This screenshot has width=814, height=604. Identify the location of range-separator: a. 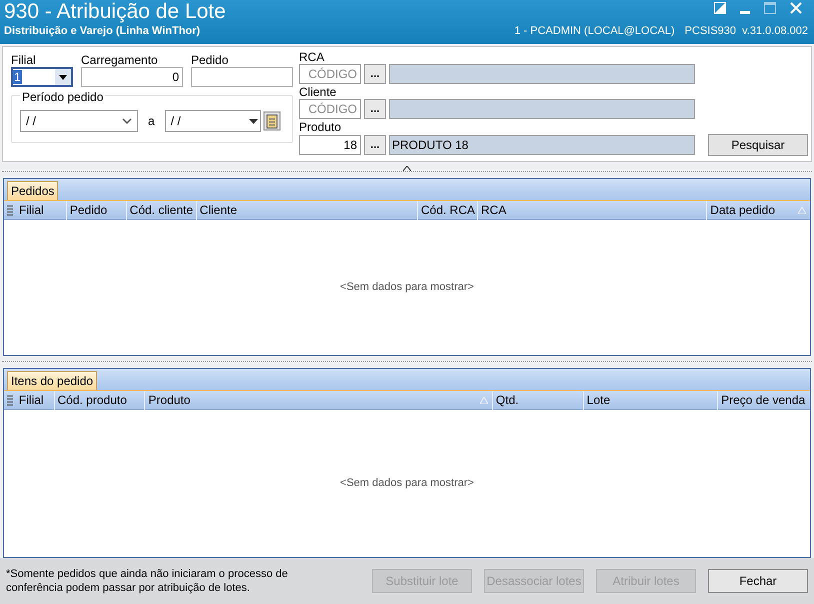
(151, 121).